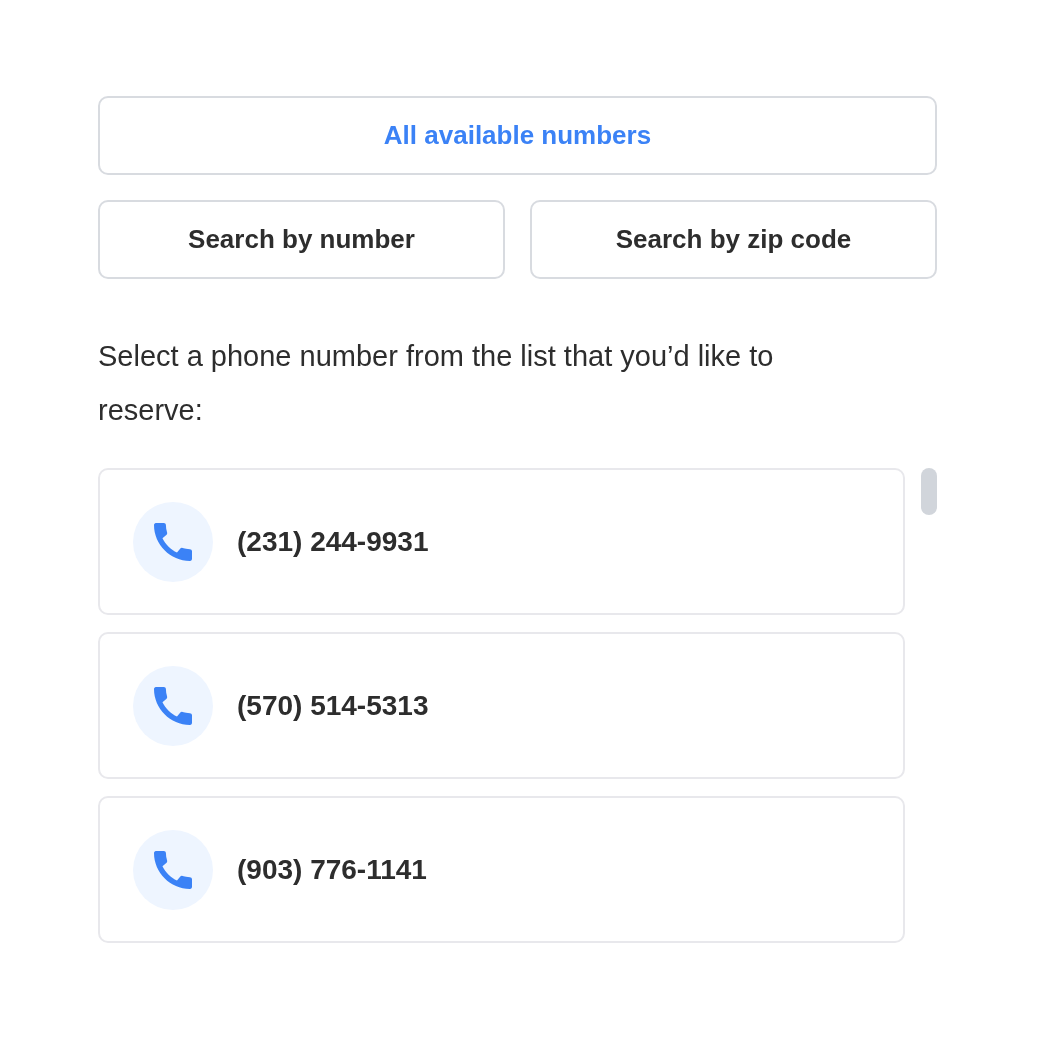  What do you see at coordinates (517, 135) in the screenshot?
I see `tab-button: All available numbers` at bounding box center [517, 135].